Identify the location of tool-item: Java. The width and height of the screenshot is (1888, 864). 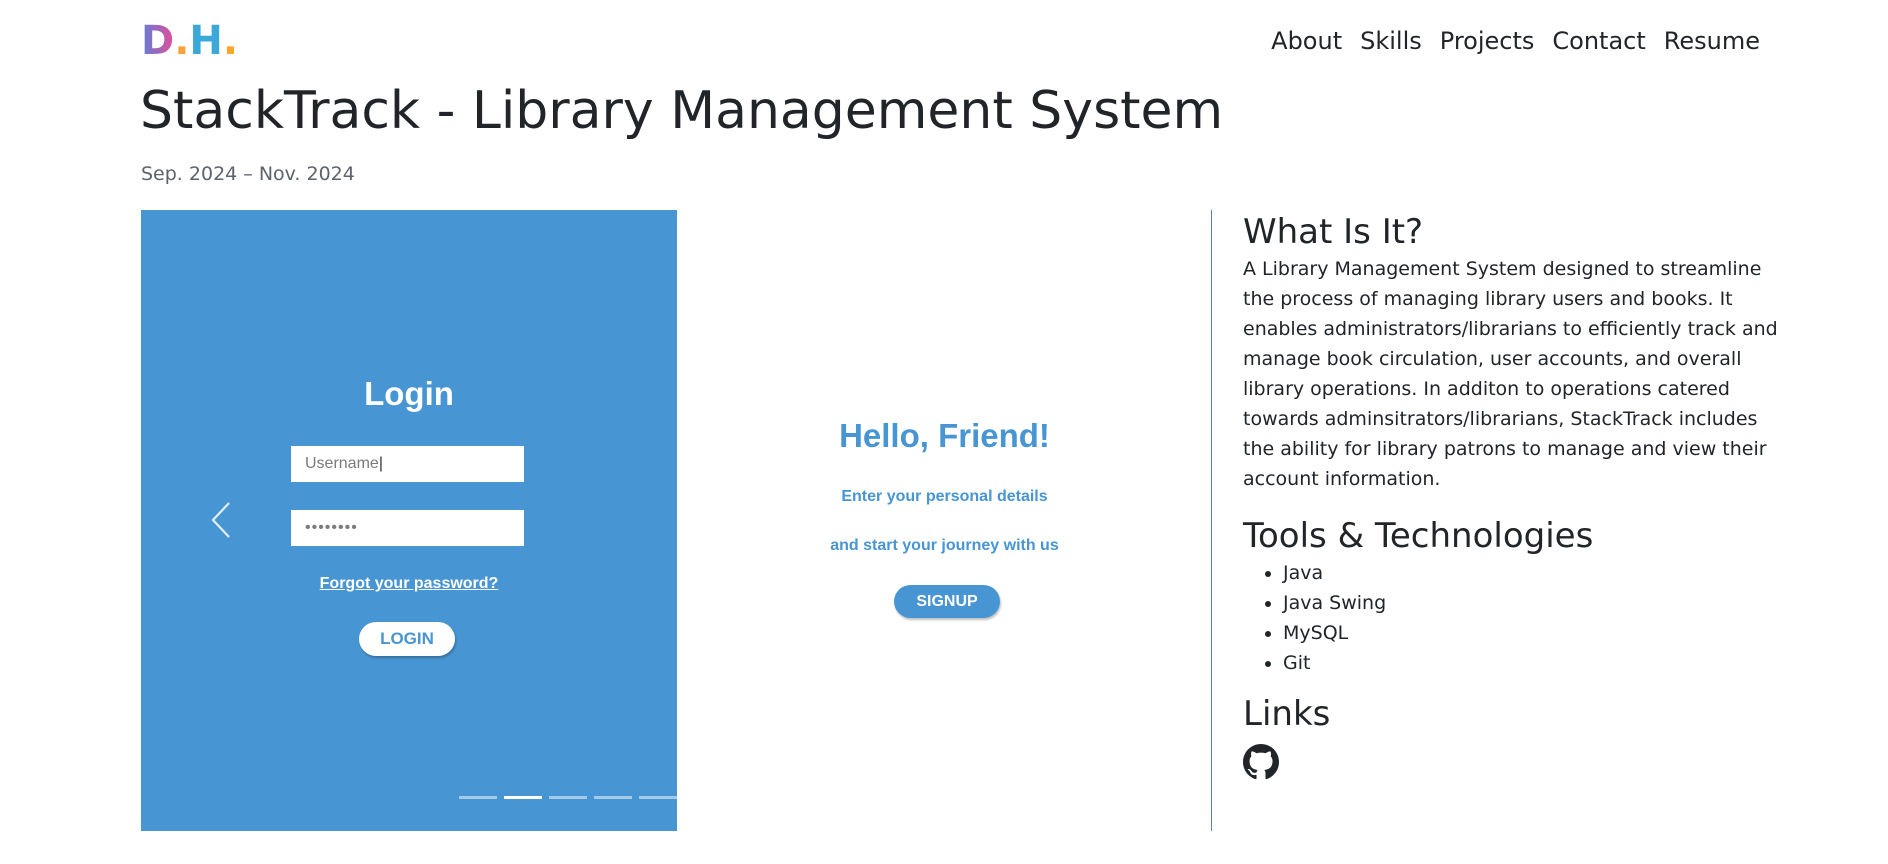
(1533, 573).